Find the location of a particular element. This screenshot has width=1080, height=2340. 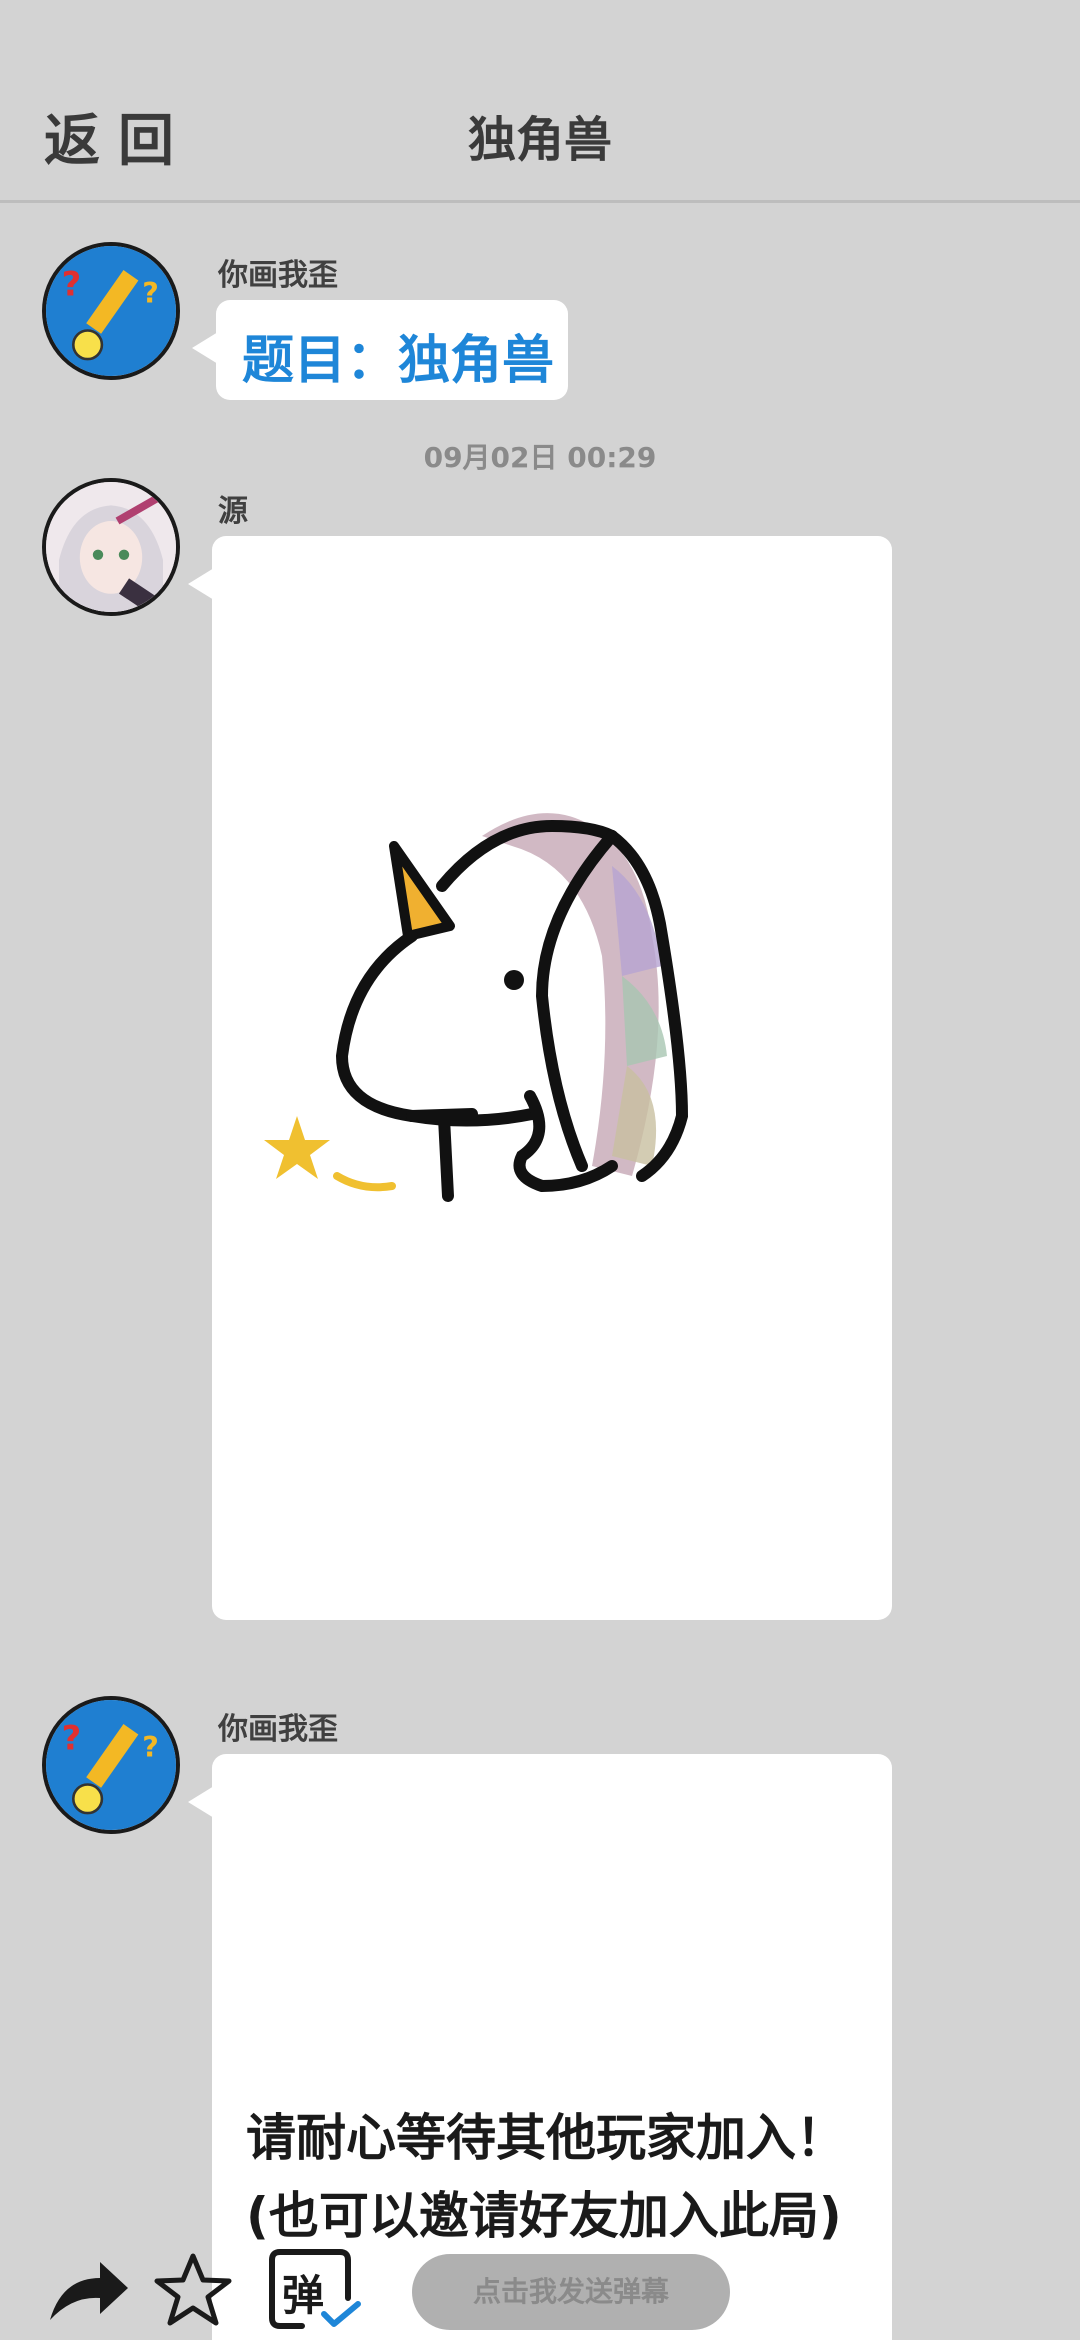

danmu-input: 点击我发送弹幕 is located at coordinates (571, 2292).